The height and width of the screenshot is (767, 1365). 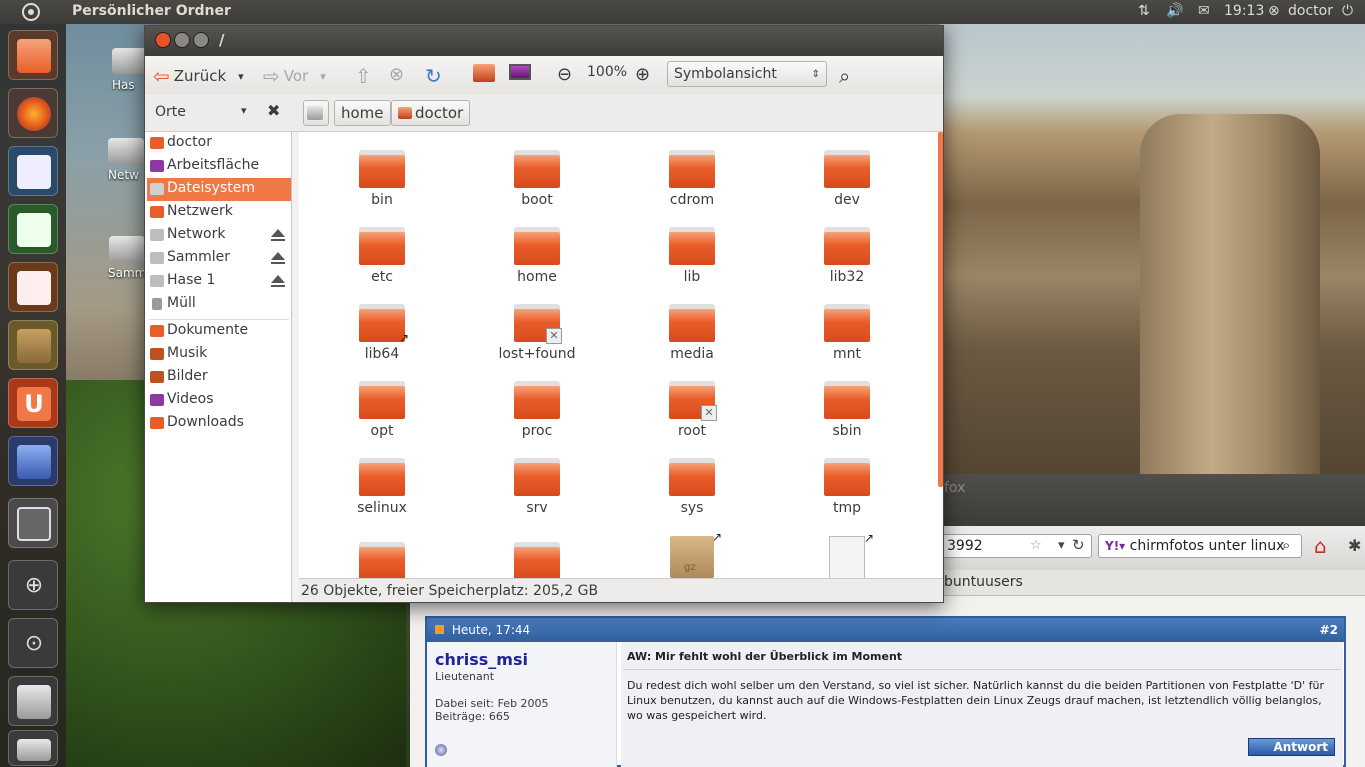 I want to click on reply-button: Antwort, so click(x=1291, y=747).